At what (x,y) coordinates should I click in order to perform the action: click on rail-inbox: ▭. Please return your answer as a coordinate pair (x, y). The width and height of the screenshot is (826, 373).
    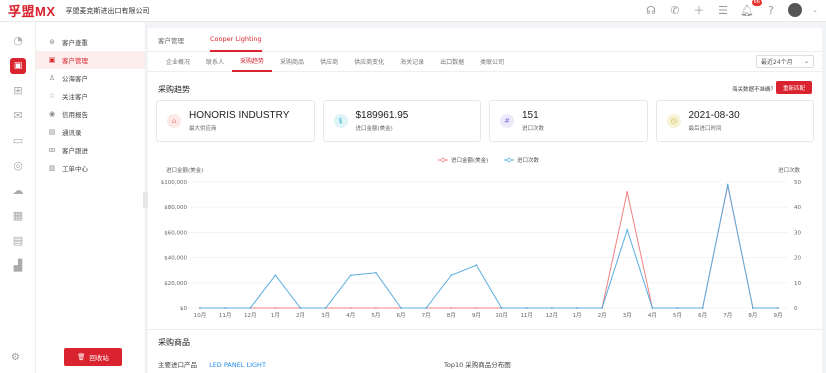
    Looking at the image, I should click on (18, 140).